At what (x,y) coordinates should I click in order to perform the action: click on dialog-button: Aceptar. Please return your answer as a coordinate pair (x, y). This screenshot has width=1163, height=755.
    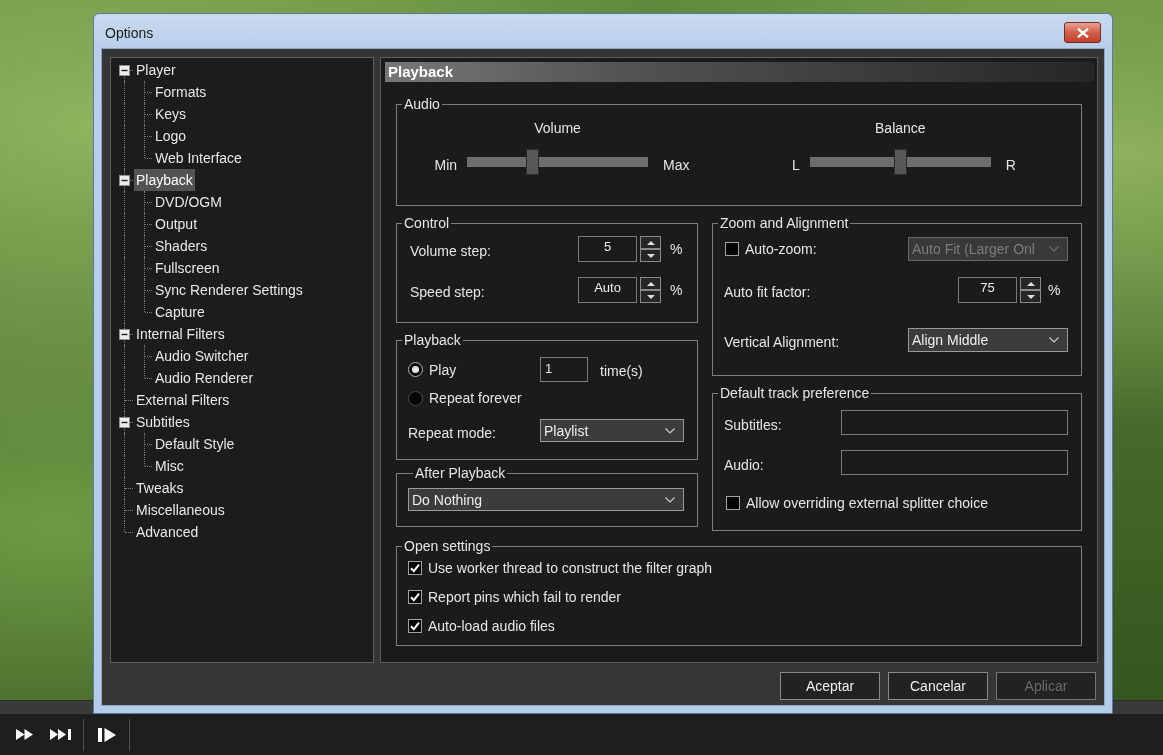
    Looking at the image, I should click on (830, 686).